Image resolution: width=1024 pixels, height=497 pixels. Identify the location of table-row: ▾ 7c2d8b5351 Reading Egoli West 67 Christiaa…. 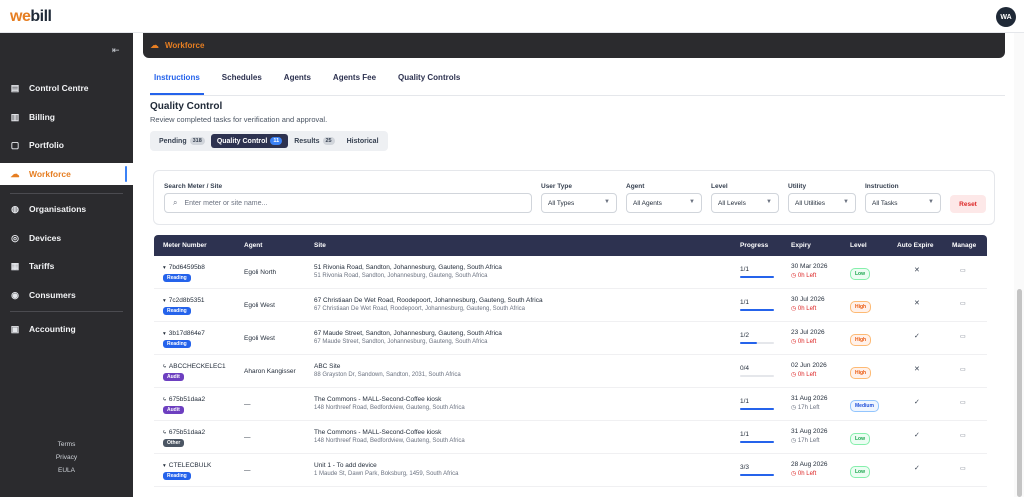
(570, 305).